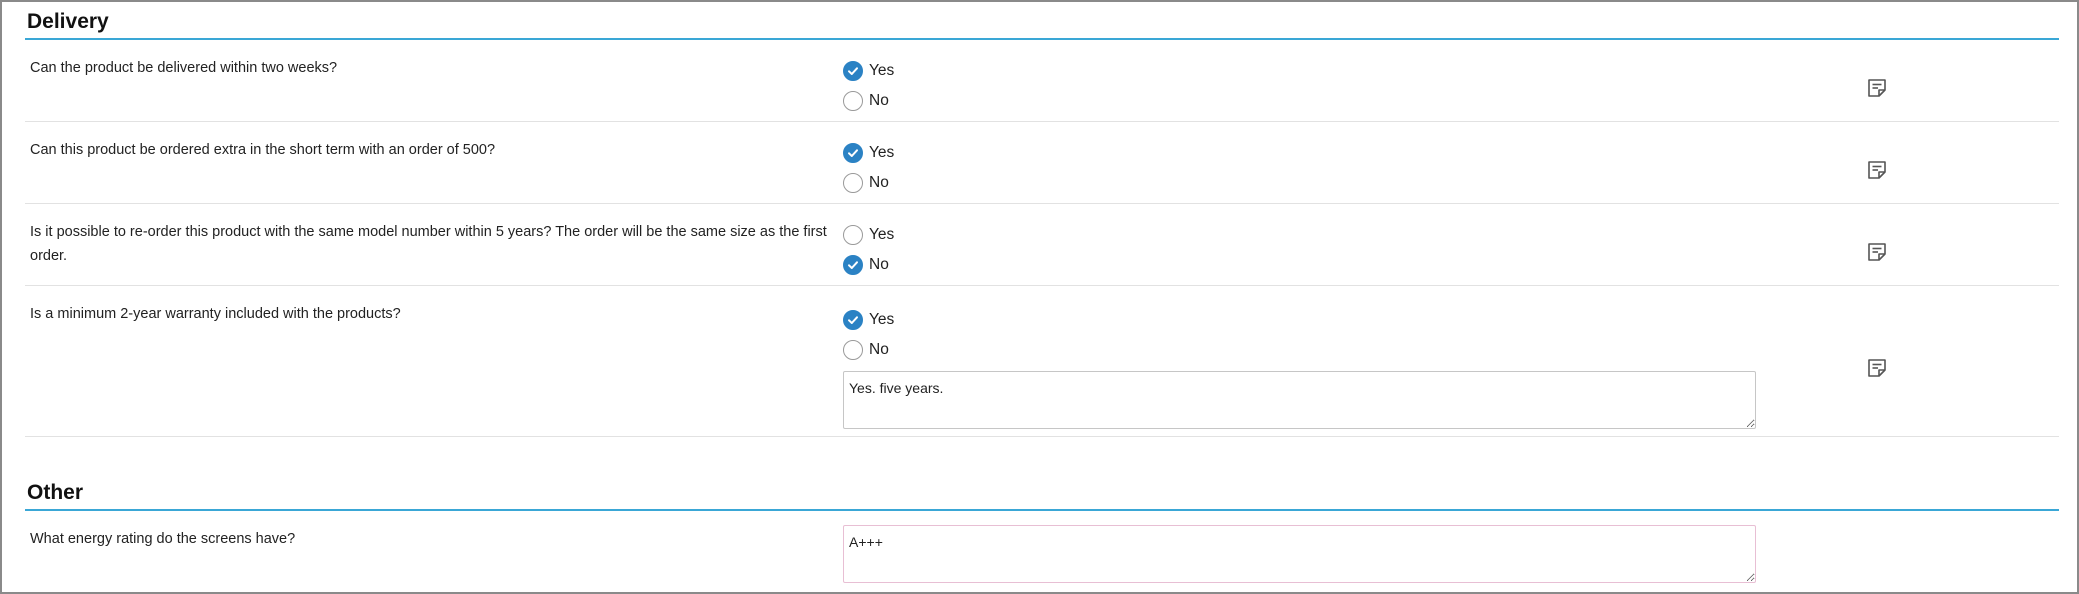 This screenshot has width=2079, height=594. I want to click on answer-textarea: A+++, so click(1299, 554).